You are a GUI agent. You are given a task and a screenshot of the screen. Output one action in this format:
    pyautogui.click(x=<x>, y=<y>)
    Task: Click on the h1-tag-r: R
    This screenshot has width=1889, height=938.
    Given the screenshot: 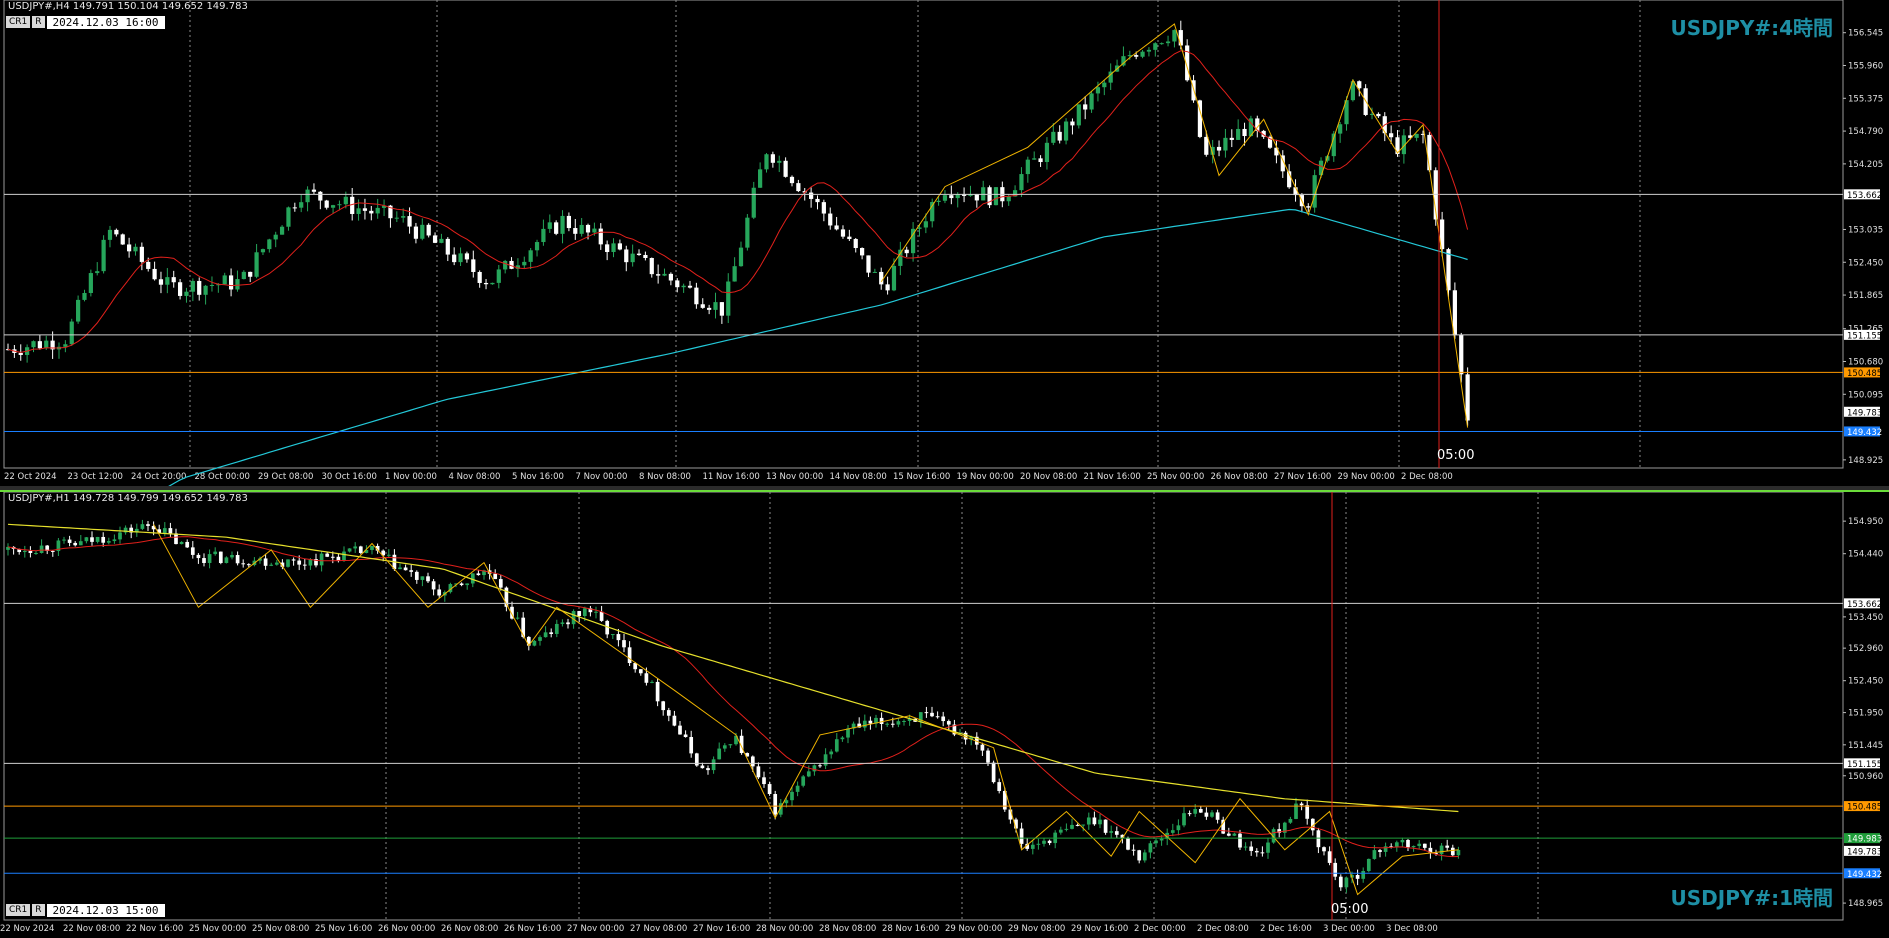 What is the action you would take?
    pyautogui.click(x=38, y=910)
    